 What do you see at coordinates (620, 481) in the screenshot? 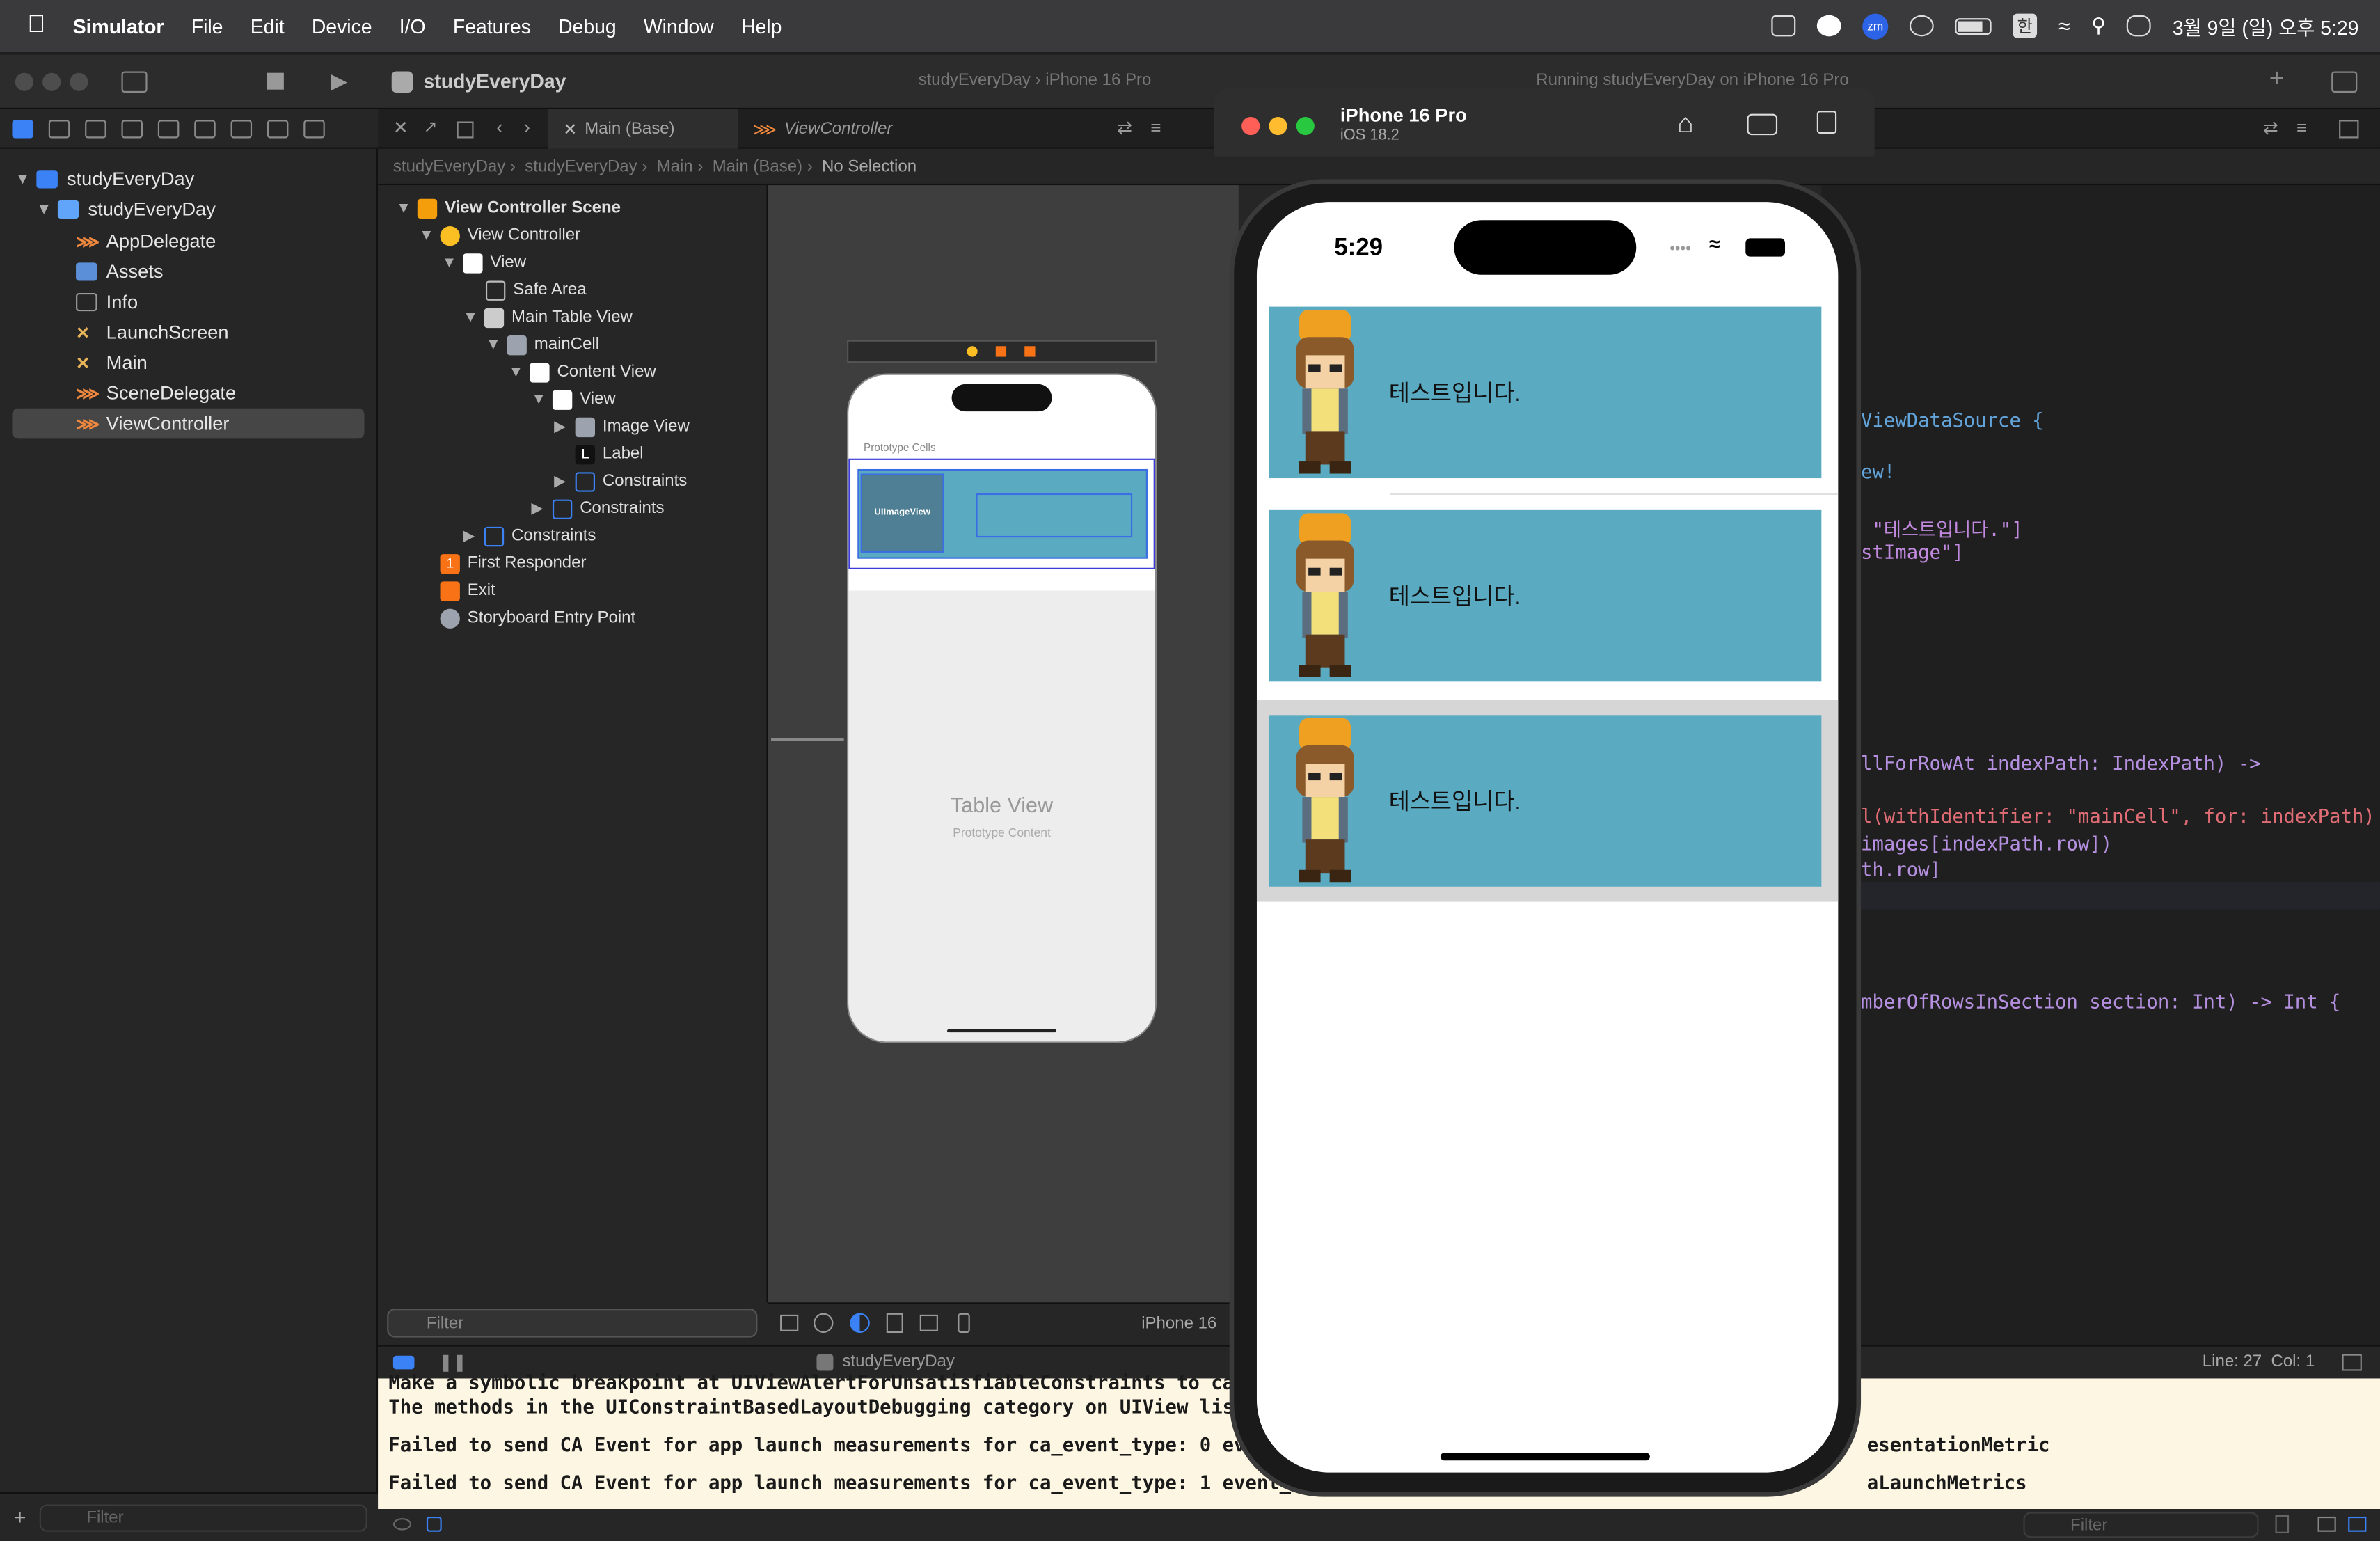
I see `outline-constraints-1: ▶ Constraints` at bounding box center [620, 481].